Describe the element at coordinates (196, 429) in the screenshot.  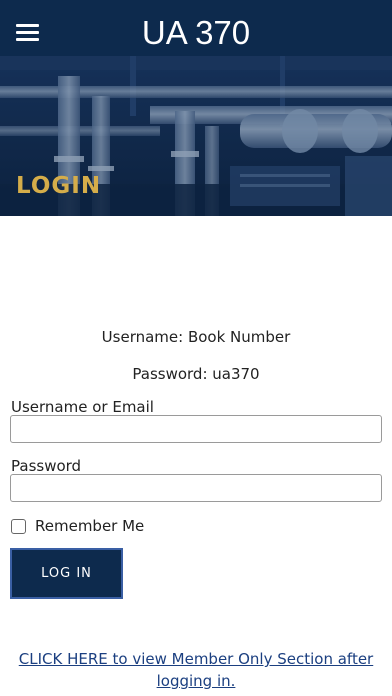
I see `username-input` at that location.